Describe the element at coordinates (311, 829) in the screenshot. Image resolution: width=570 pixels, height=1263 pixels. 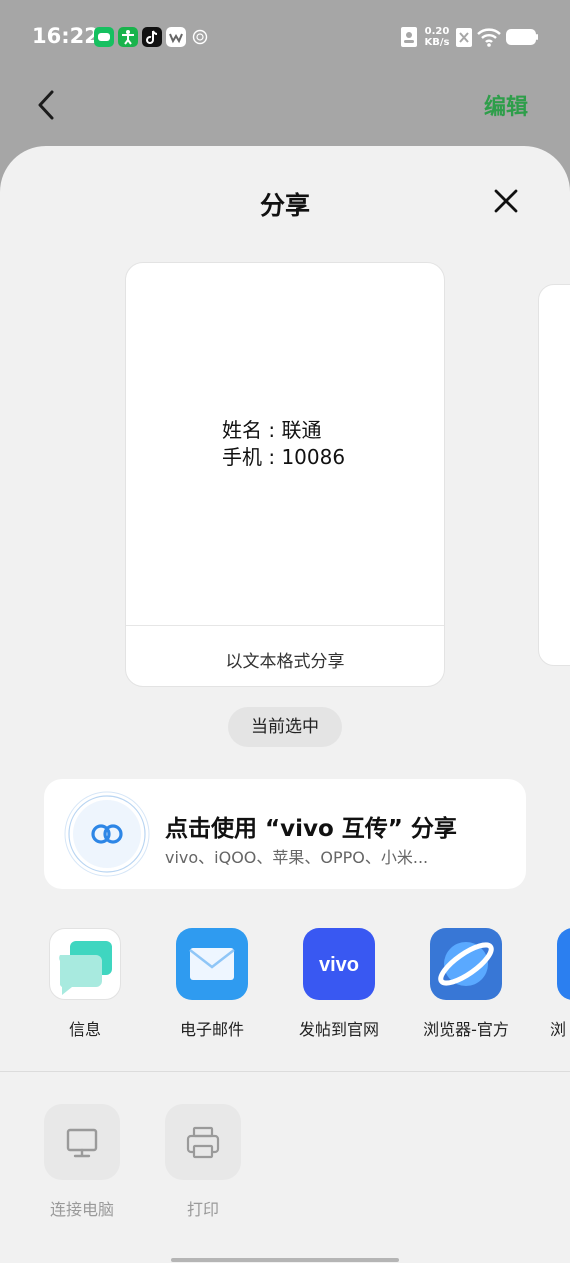
I see `vivo-share-title: 点击使用 “vivo 互传” 分享` at that location.